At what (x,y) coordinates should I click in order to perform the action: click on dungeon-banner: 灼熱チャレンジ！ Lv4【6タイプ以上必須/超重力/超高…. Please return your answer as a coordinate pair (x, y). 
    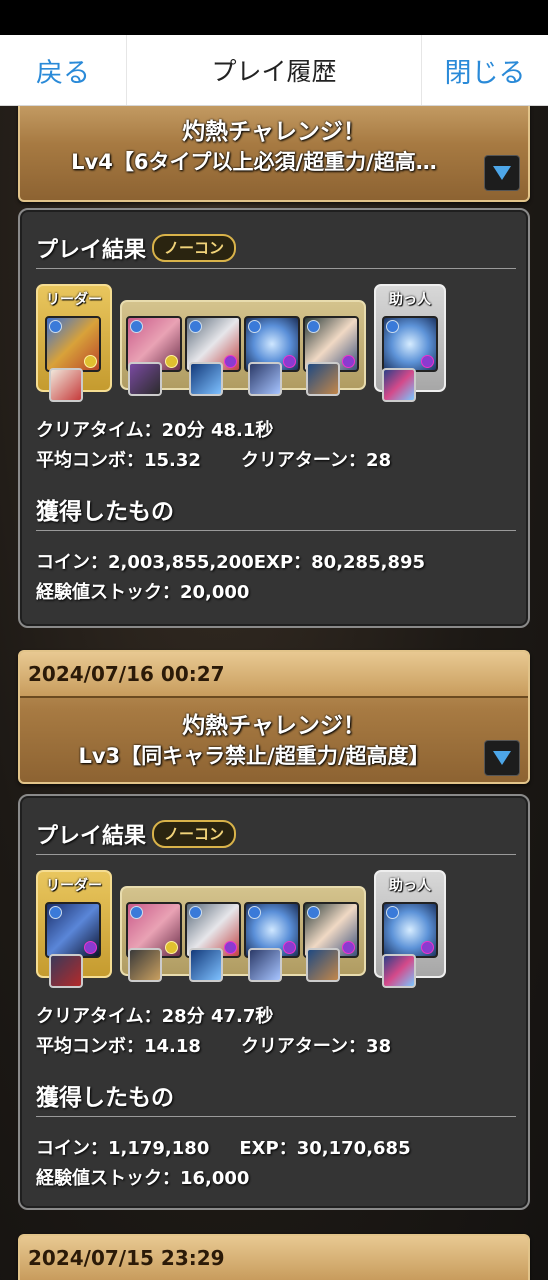
    Looking at the image, I should click on (274, 154).